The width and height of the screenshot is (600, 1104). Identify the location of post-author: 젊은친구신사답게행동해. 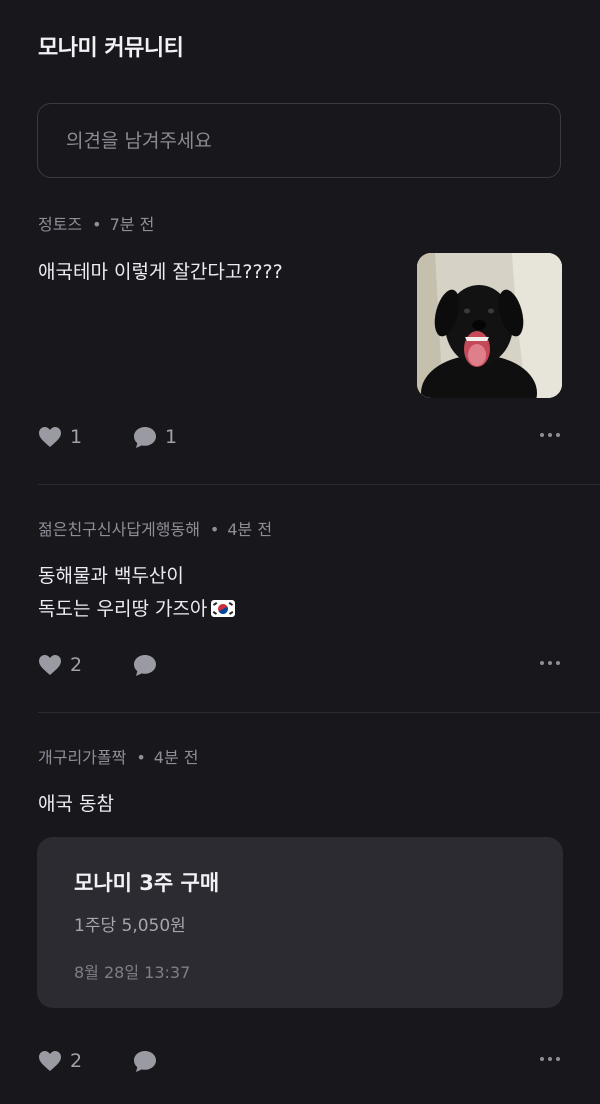
(119, 529).